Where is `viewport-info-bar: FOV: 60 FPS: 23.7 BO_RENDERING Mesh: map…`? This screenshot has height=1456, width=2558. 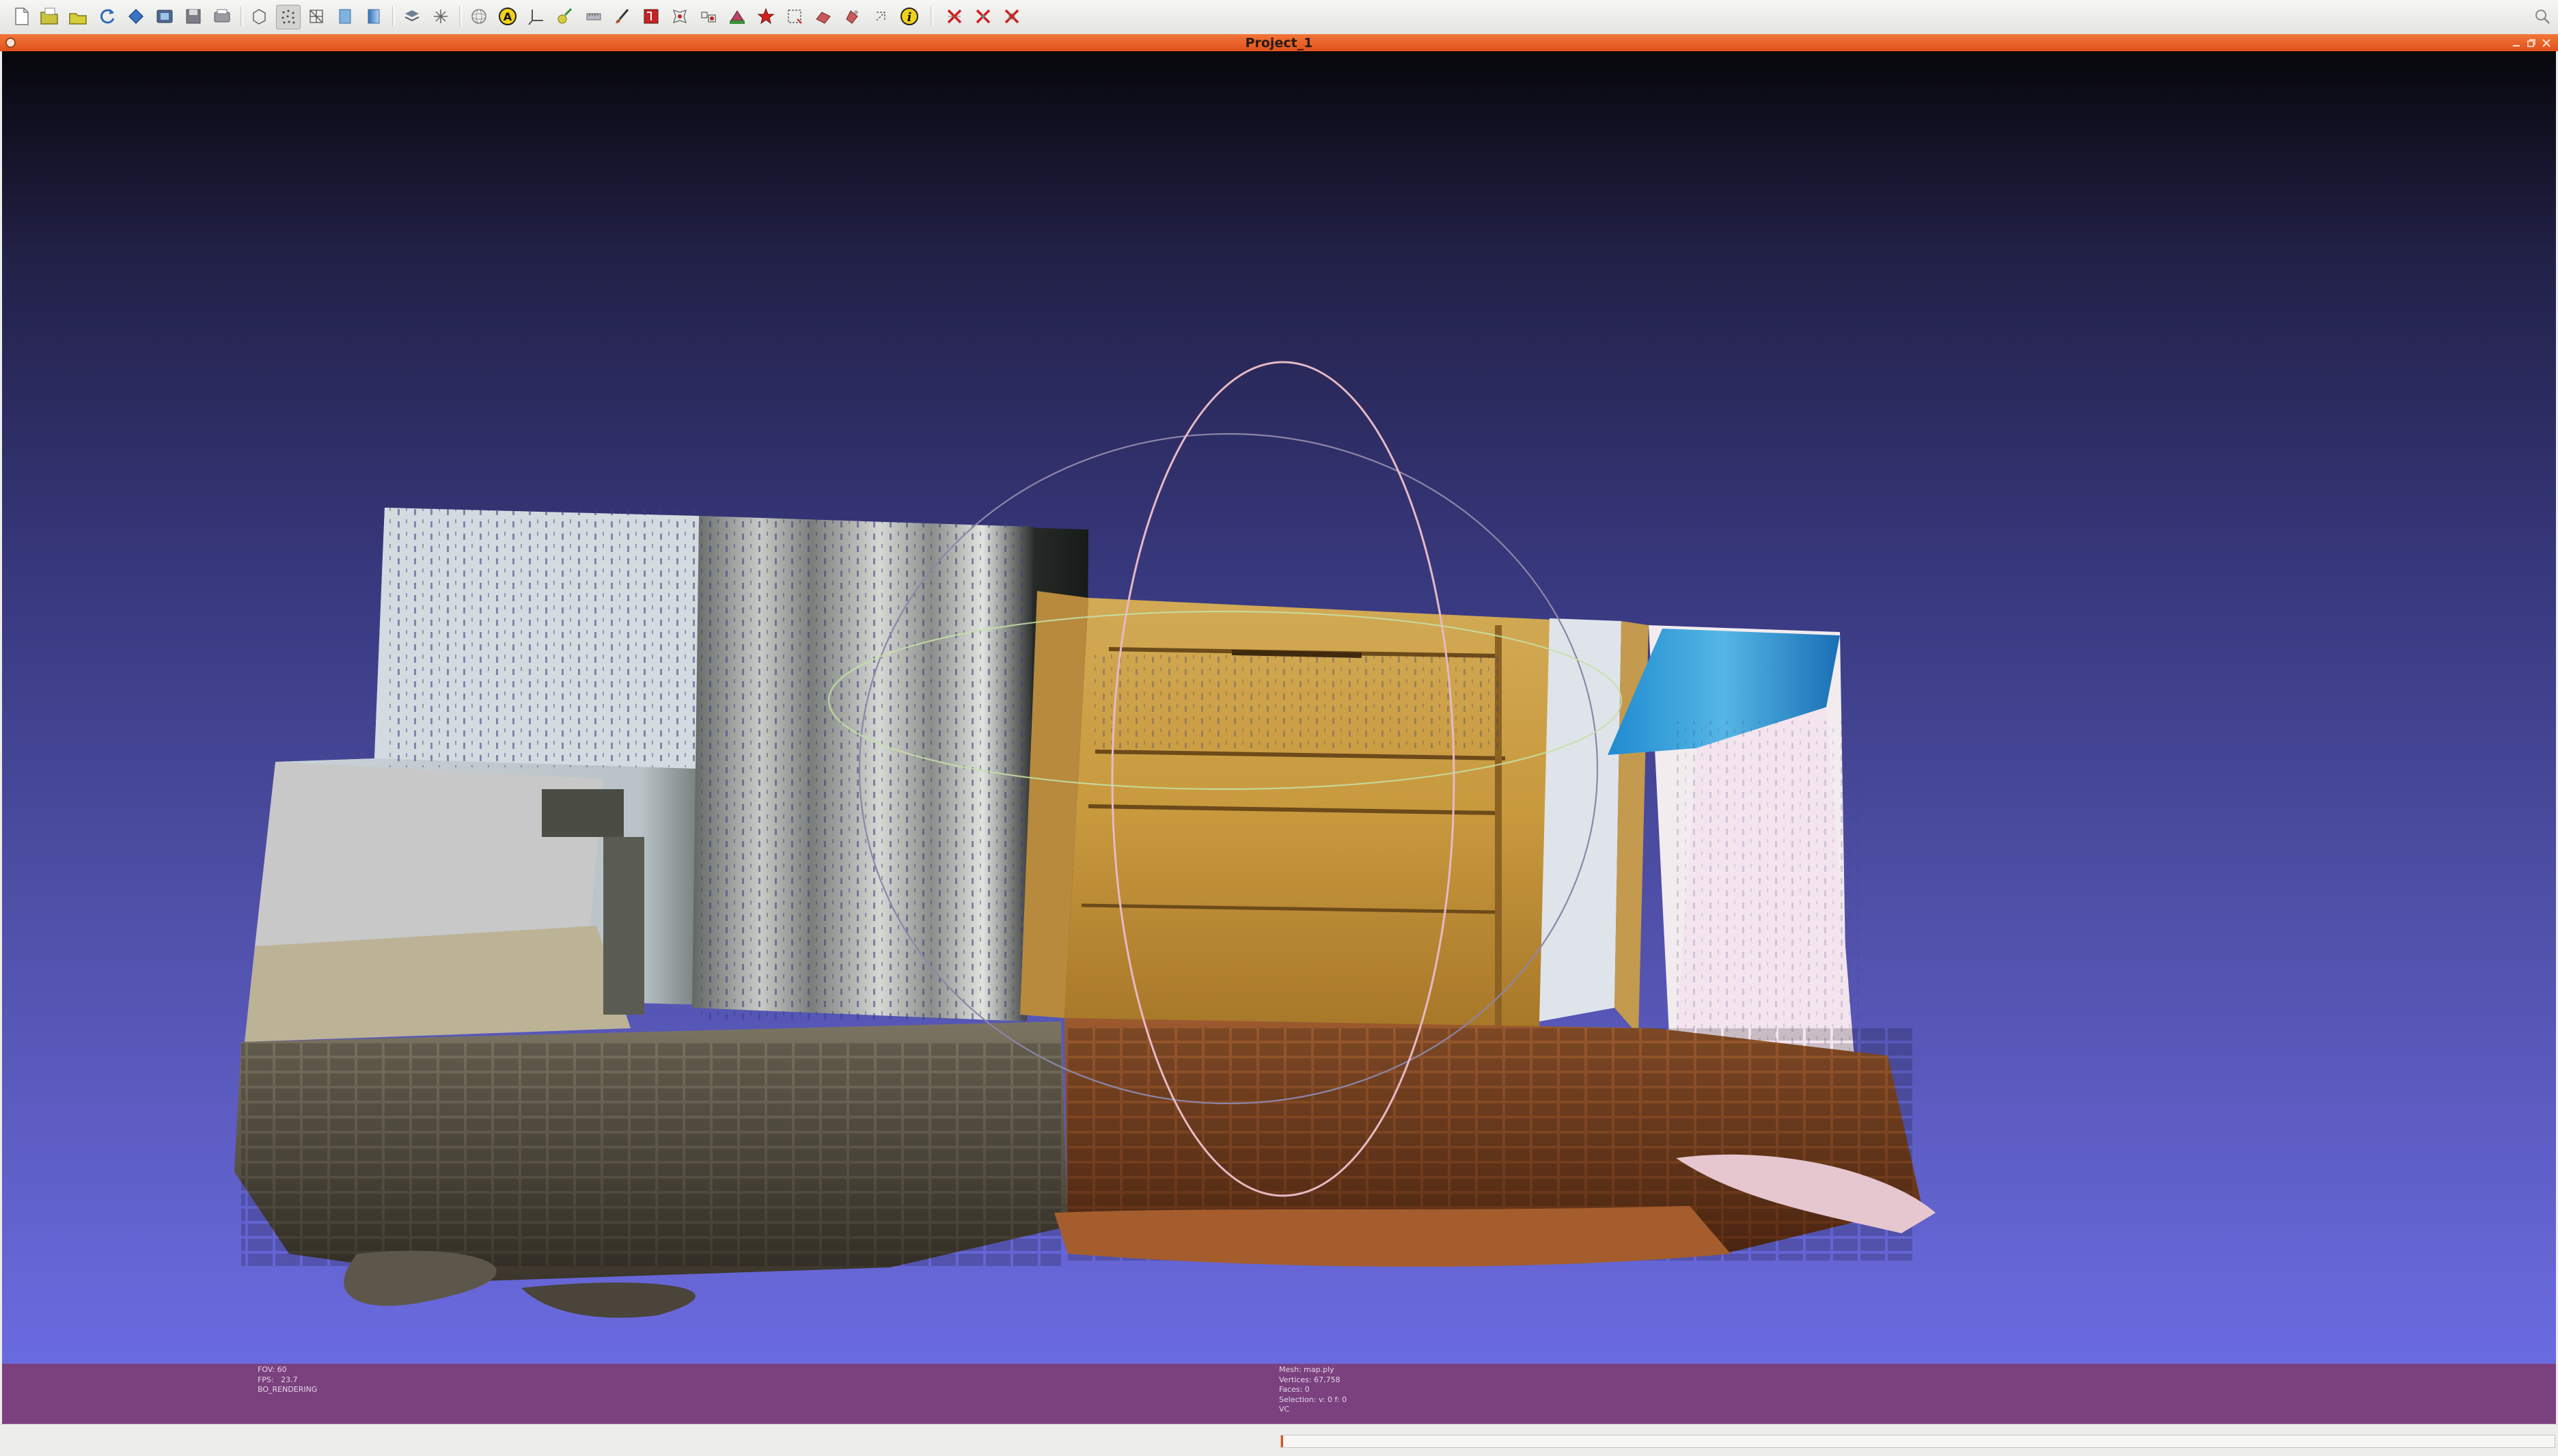 viewport-info-bar: FOV: 60 FPS: 23.7 BO_RENDERING Mesh: map… is located at coordinates (1279, 1394).